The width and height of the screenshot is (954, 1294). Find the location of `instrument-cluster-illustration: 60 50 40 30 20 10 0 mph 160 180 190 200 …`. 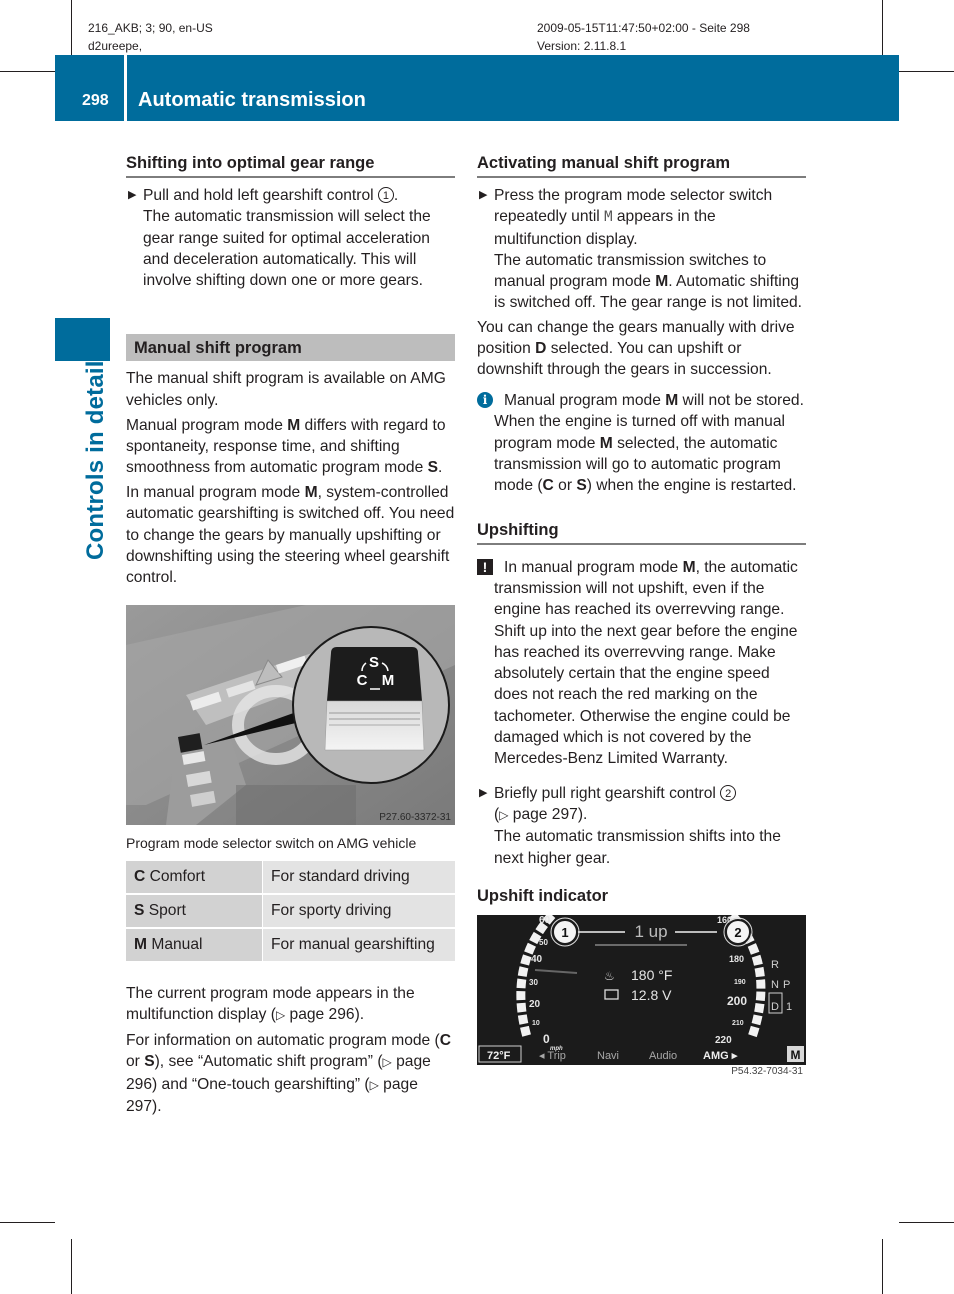

instrument-cluster-illustration: 60 50 40 30 20 10 0 mph 160 180 190 200 … is located at coordinates (641, 989).